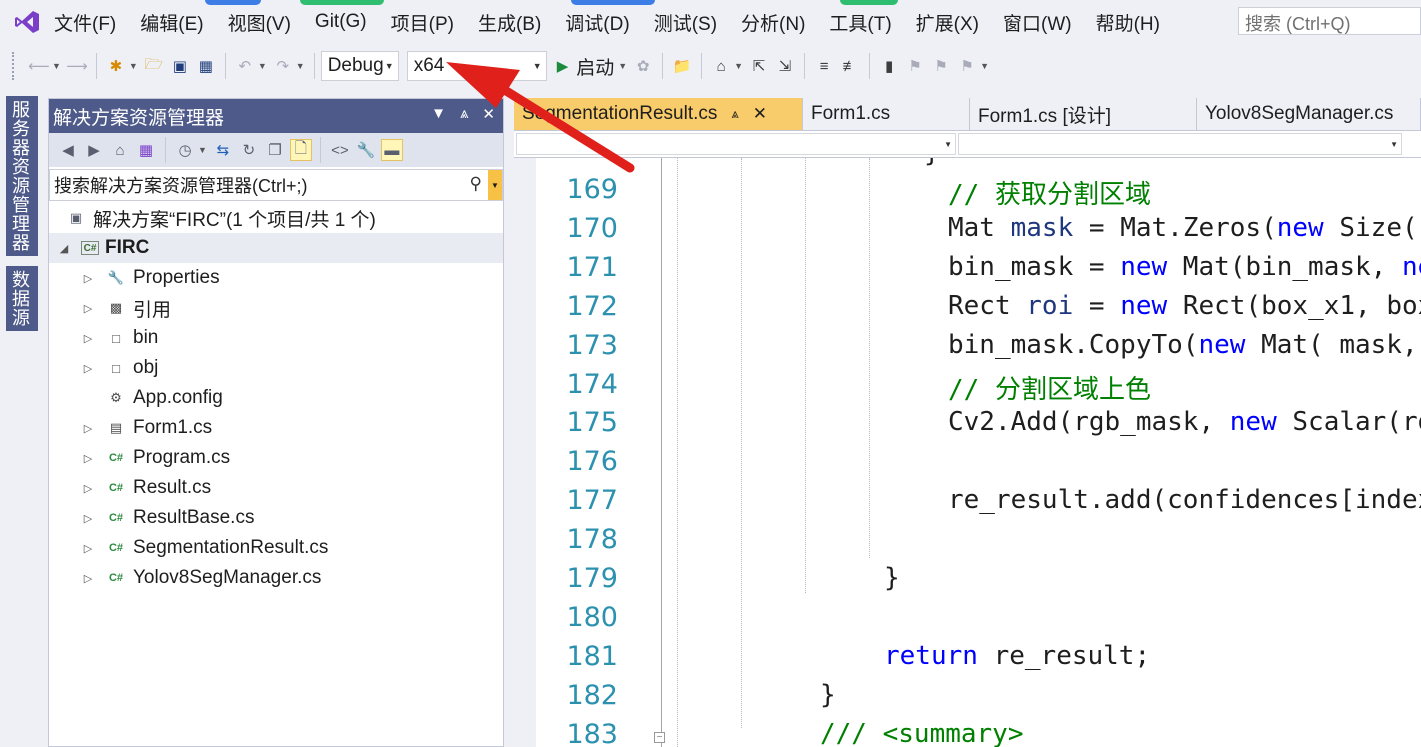  What do you see at coordinates (276, 578) in the screenshot?
I see `tree-item: ▷ C# Yolov8SegManager.cs` at bounding box center [276, 578].